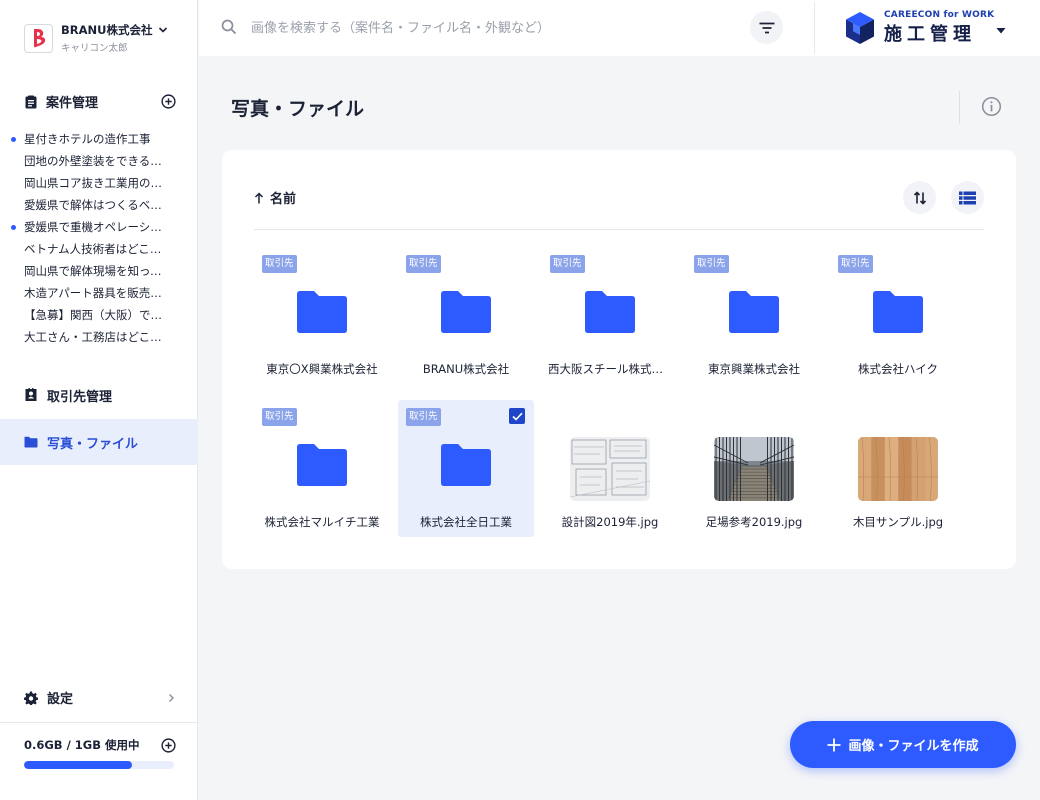 Image resolution: width=1040 pixels, height=800 pixels. I want to click on file-name: 設計図2019年.jpg, so click(610, 522).